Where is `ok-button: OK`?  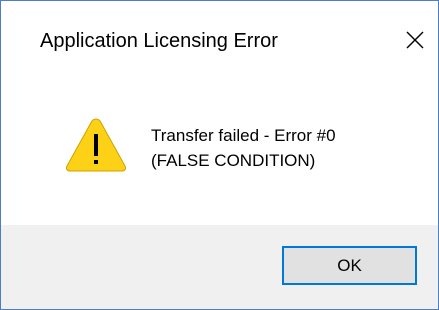
ok-button: OK is located at coordinates (349, 265).